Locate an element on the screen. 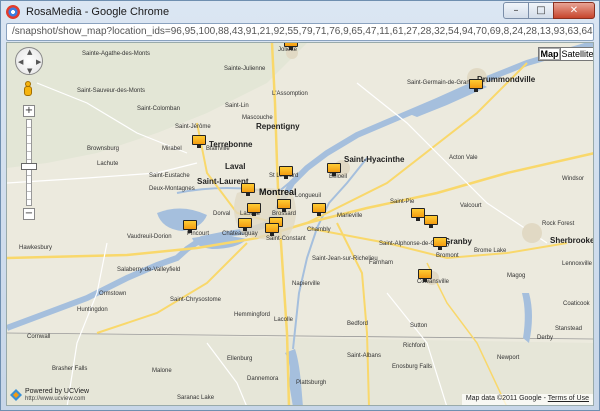 The image size is (600, 411). pan-right-icon: ▶ is located at coordinates (38, 62).